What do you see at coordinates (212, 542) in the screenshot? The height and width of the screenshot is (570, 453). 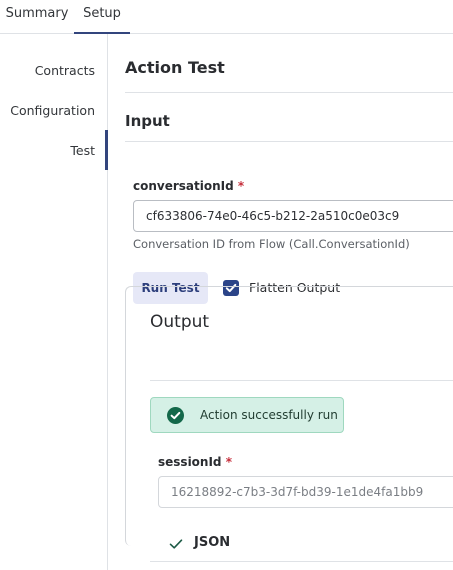 I see `json-section-toggle: JSON` at bounding box center [212, 542].